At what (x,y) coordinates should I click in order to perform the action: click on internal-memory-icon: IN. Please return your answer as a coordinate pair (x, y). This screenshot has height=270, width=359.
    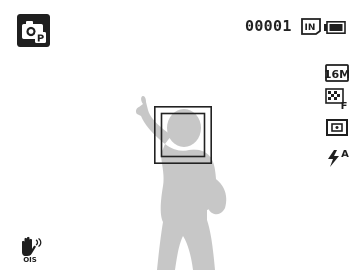
    Looking at the image, I should click on (311, 26).